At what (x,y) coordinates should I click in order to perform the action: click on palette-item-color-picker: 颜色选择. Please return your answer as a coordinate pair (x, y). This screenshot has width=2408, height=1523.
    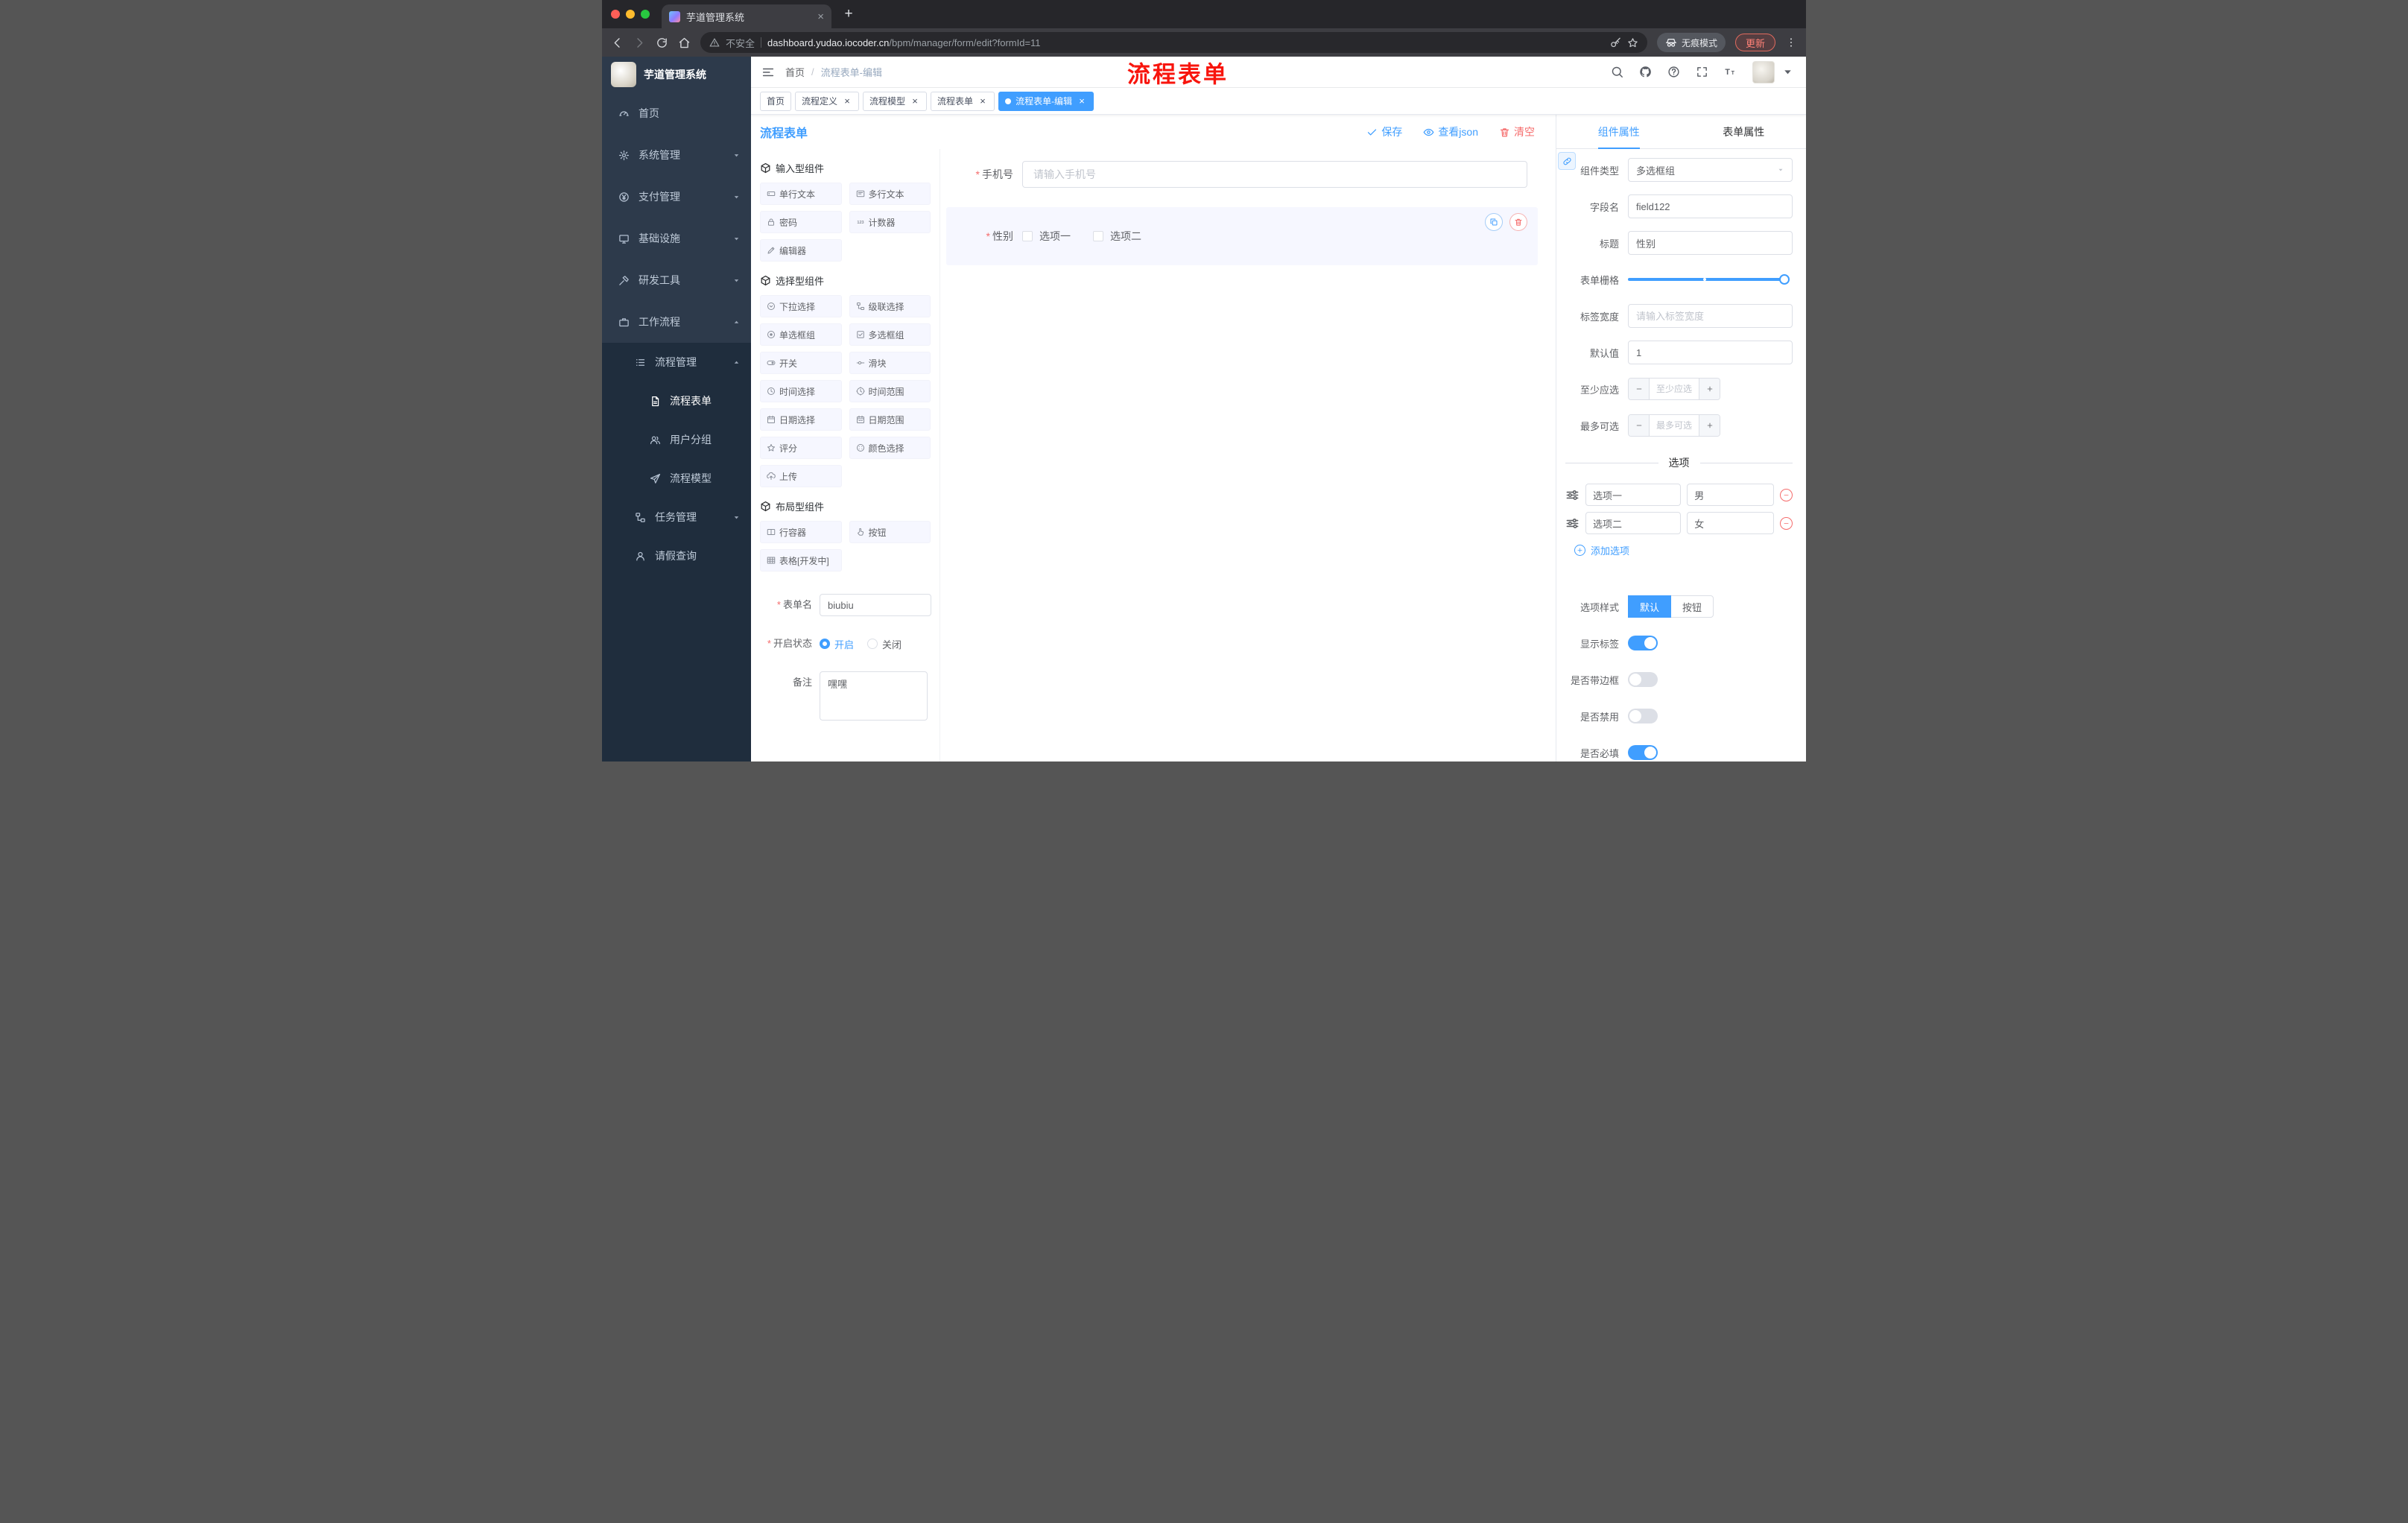
    Looking at the image, I should click on (890, 448).